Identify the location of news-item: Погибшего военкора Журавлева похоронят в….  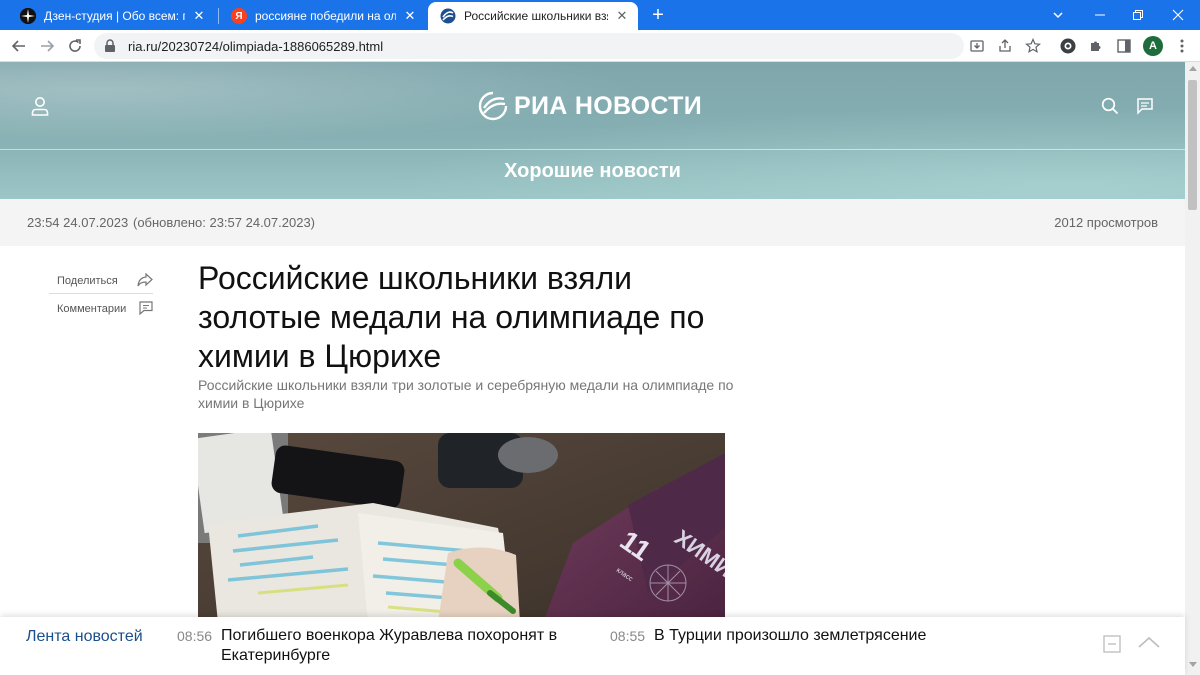
(406, 646).